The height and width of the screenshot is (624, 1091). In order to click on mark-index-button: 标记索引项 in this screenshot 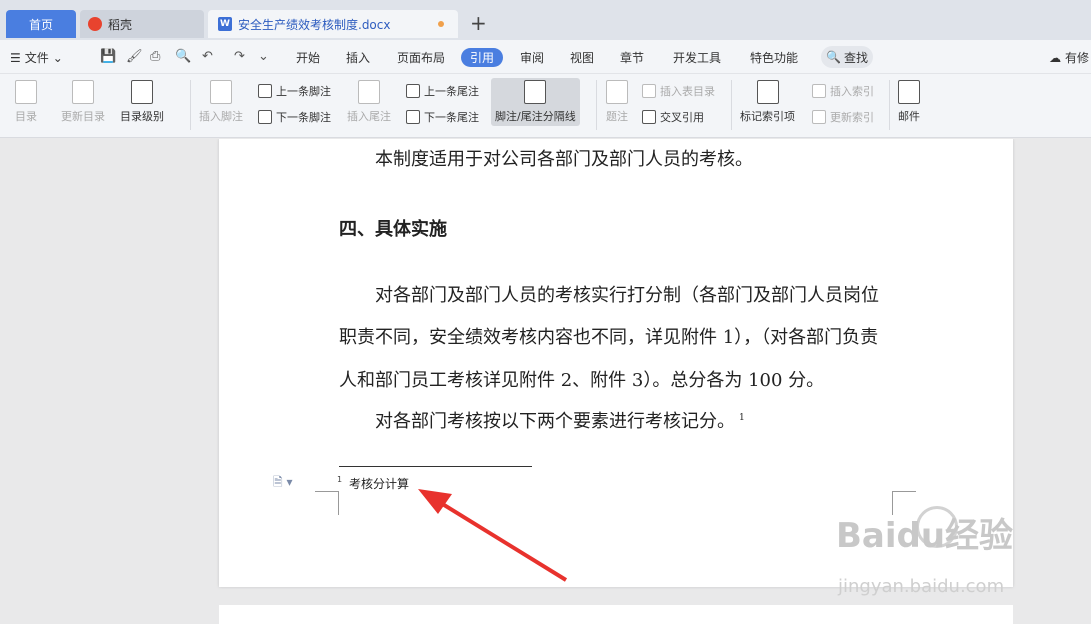, I will do `click(767, 102)`.